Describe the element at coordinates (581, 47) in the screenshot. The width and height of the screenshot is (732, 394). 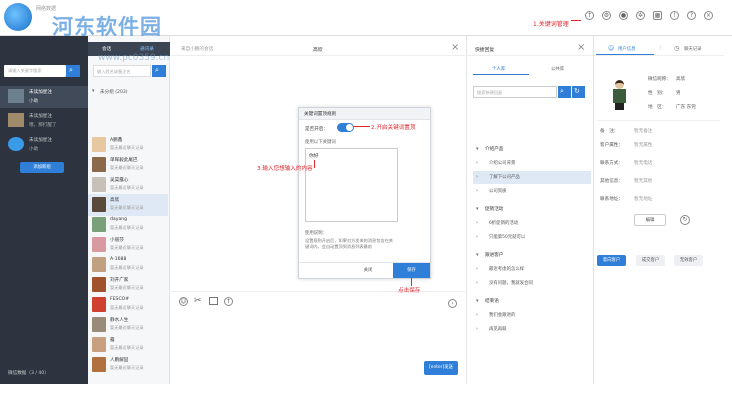
I see `qr-close-icon: ×` at that location.